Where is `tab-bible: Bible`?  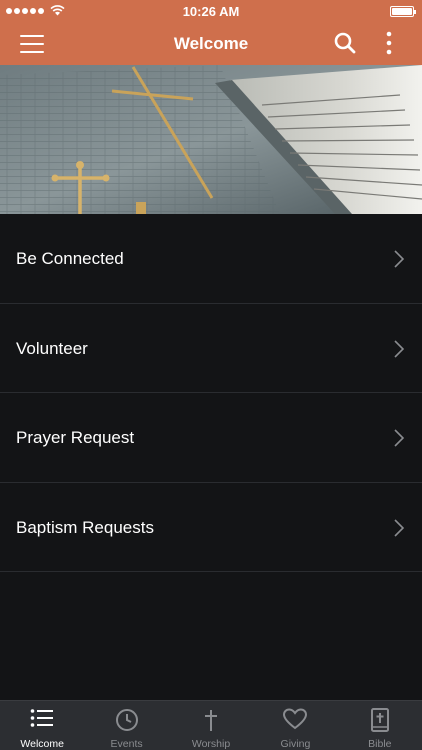
tab-bible: Bible is located at coordinates (380, 725).